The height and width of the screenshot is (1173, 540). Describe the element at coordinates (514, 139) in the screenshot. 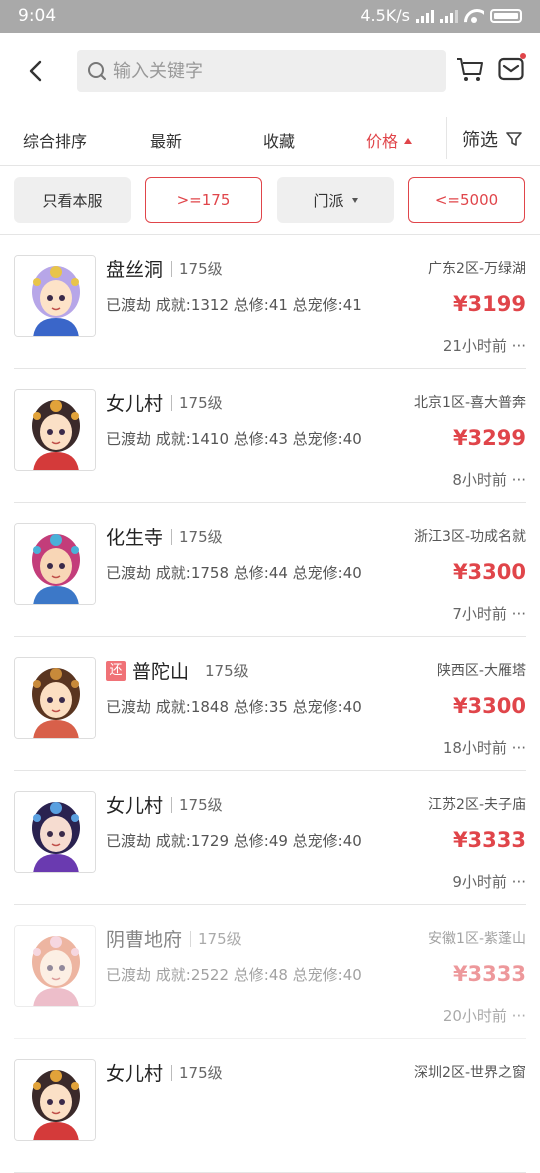

I see `filter-icon` at that location.